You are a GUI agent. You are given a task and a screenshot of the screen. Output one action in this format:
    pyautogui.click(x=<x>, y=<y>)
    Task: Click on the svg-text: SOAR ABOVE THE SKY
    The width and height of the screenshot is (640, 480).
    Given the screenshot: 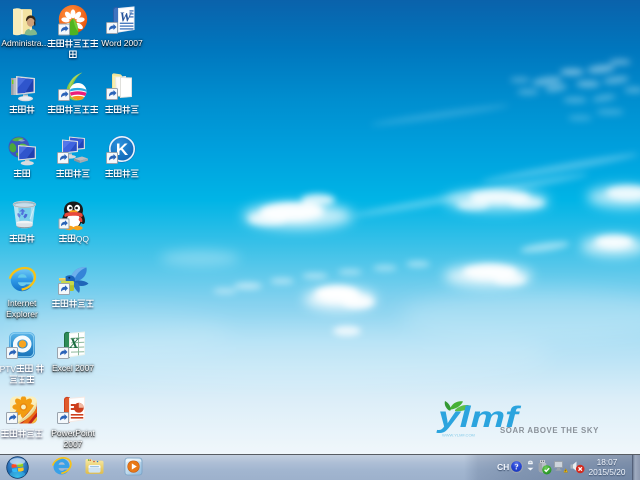 What is the action you would take?
    pyautogui.click(x=549, y=430)
    